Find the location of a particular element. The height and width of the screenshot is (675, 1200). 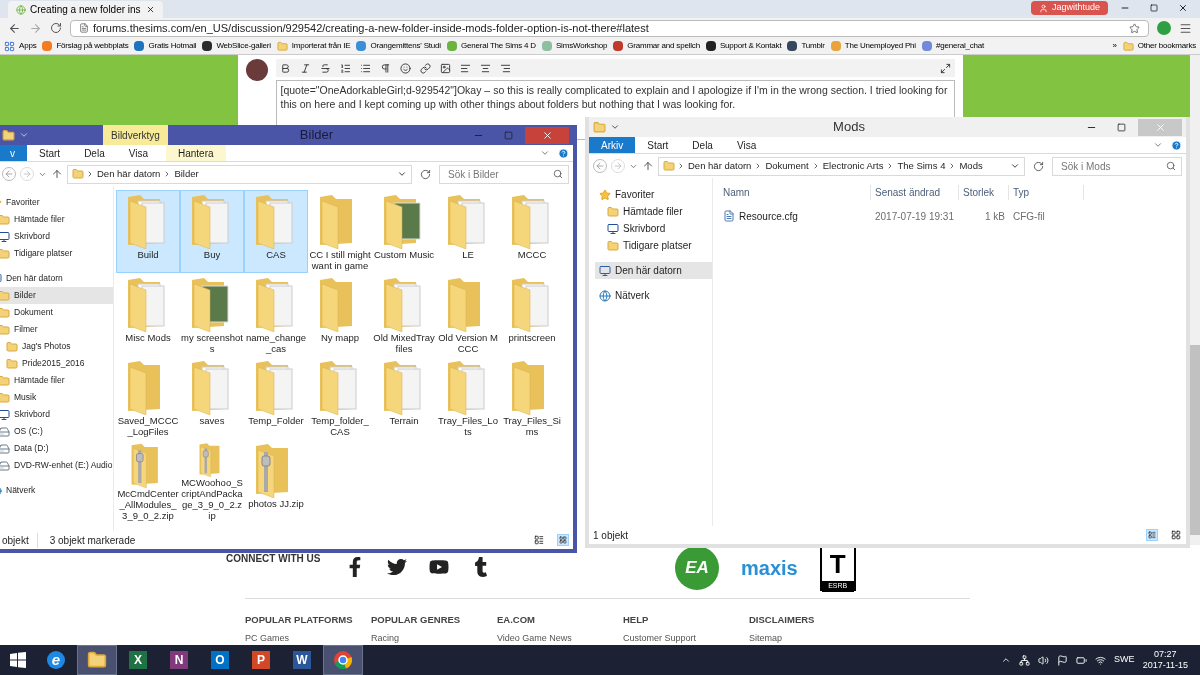

breadcrumb: The Sims 4 is located at coordinates (921, 166).